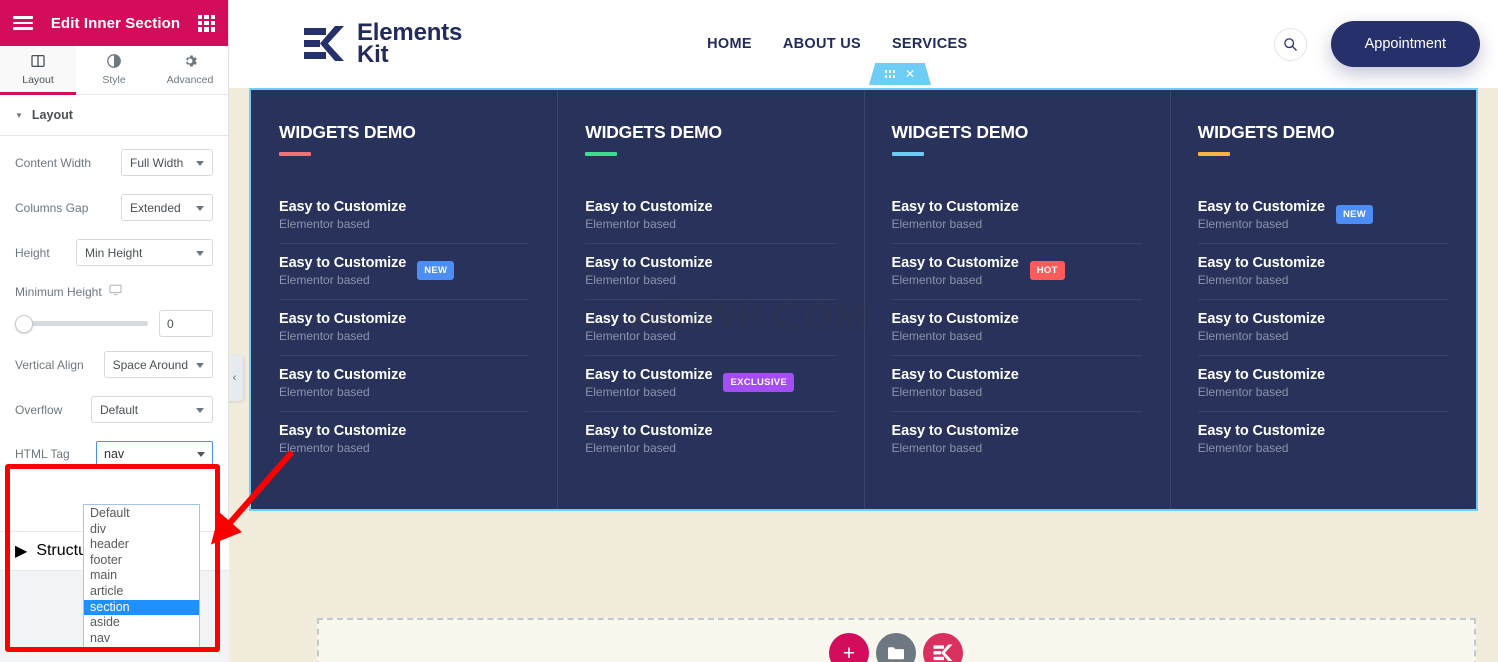 This screenshot has width=1498, height=662. I want to click on option-aside: aside, so click(141, 623).